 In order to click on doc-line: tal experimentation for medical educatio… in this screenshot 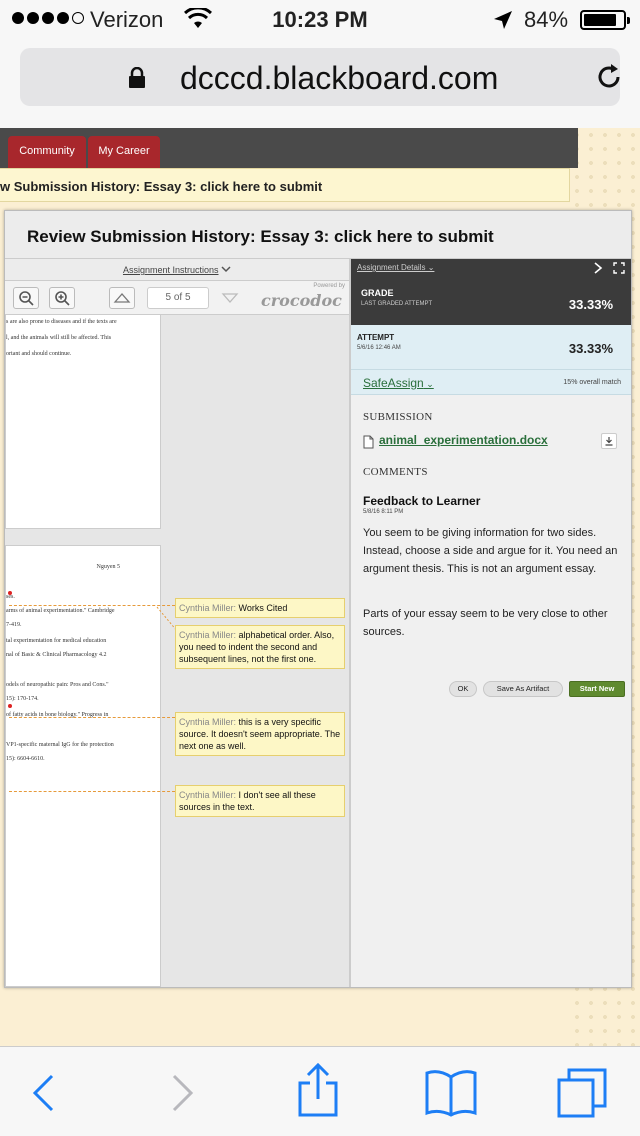, I will do `click(56, 641)`.